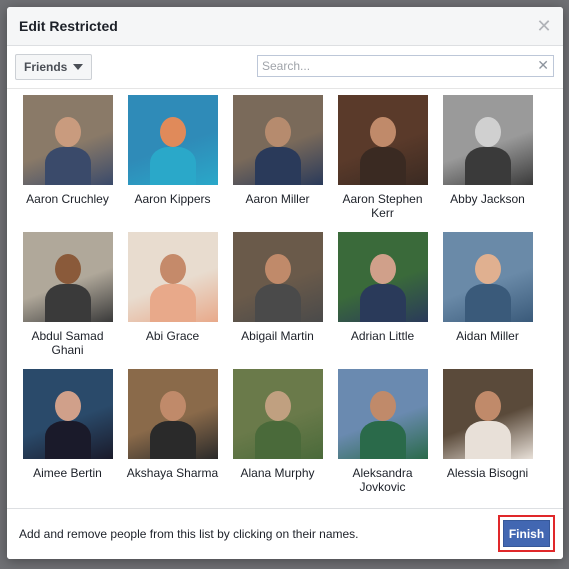 The image size is (569, 569). Describe the element at coordinates (277, 473) in the screenshot. I see `friend-name: Alana Murphy` at that location.